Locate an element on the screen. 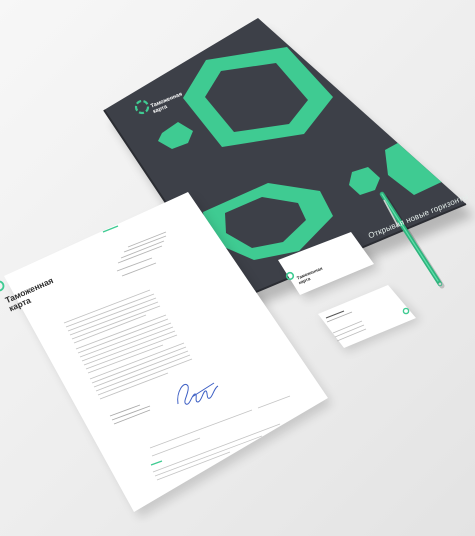 Image resolution: width=475 pixels, height=536 pixels. pen-tip is located at coordinates (440, 284).